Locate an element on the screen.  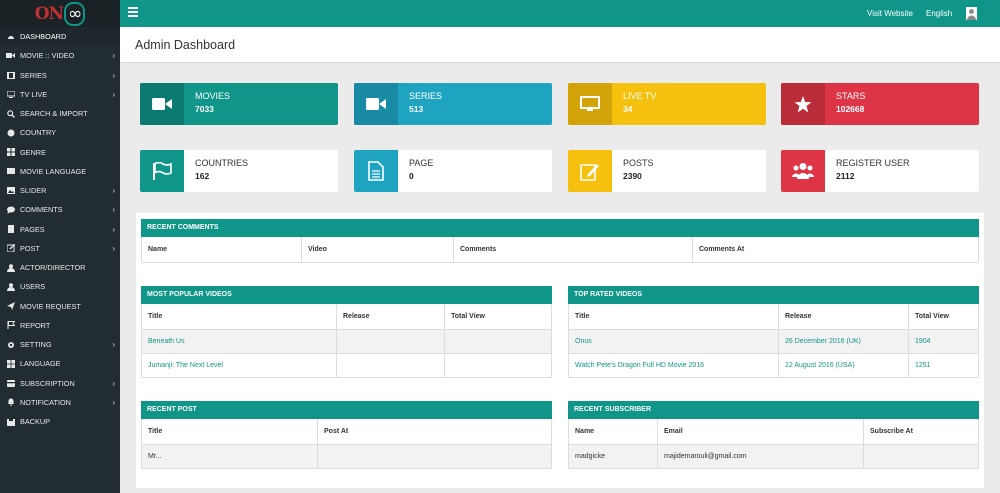
card-title: MOST POPULAR VIDEOS is located at coordinates (346, 295).